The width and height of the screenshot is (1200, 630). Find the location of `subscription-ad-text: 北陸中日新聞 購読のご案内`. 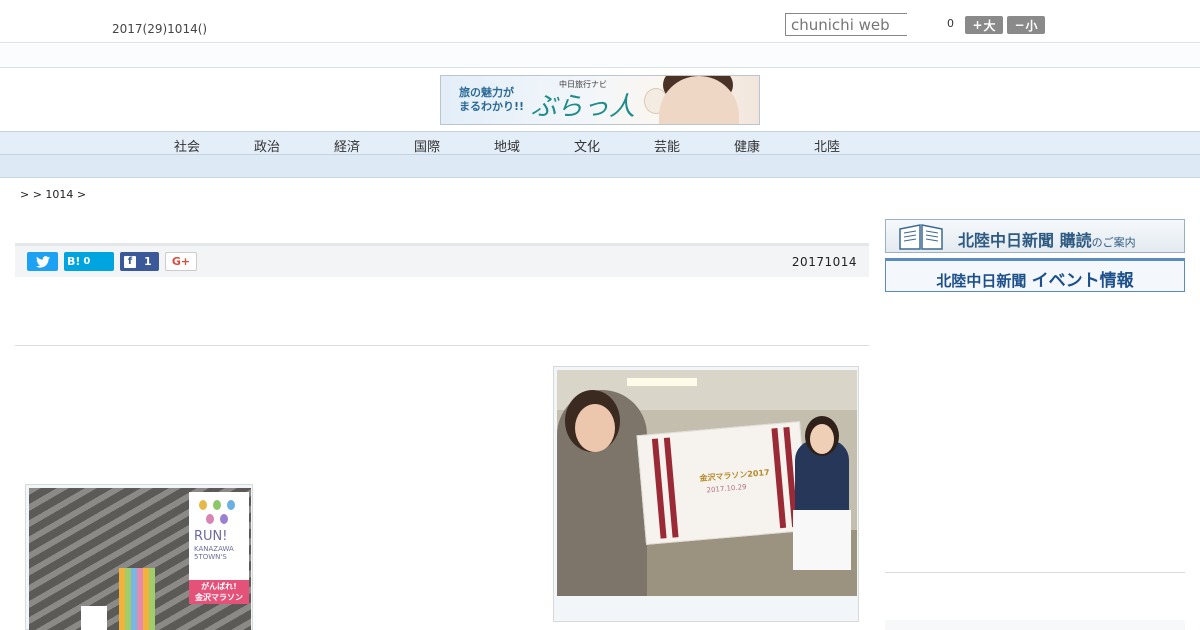

subscription-ad-text: 北陸中日新聞 購読のご案内 is located at coordinates (1047, 240).